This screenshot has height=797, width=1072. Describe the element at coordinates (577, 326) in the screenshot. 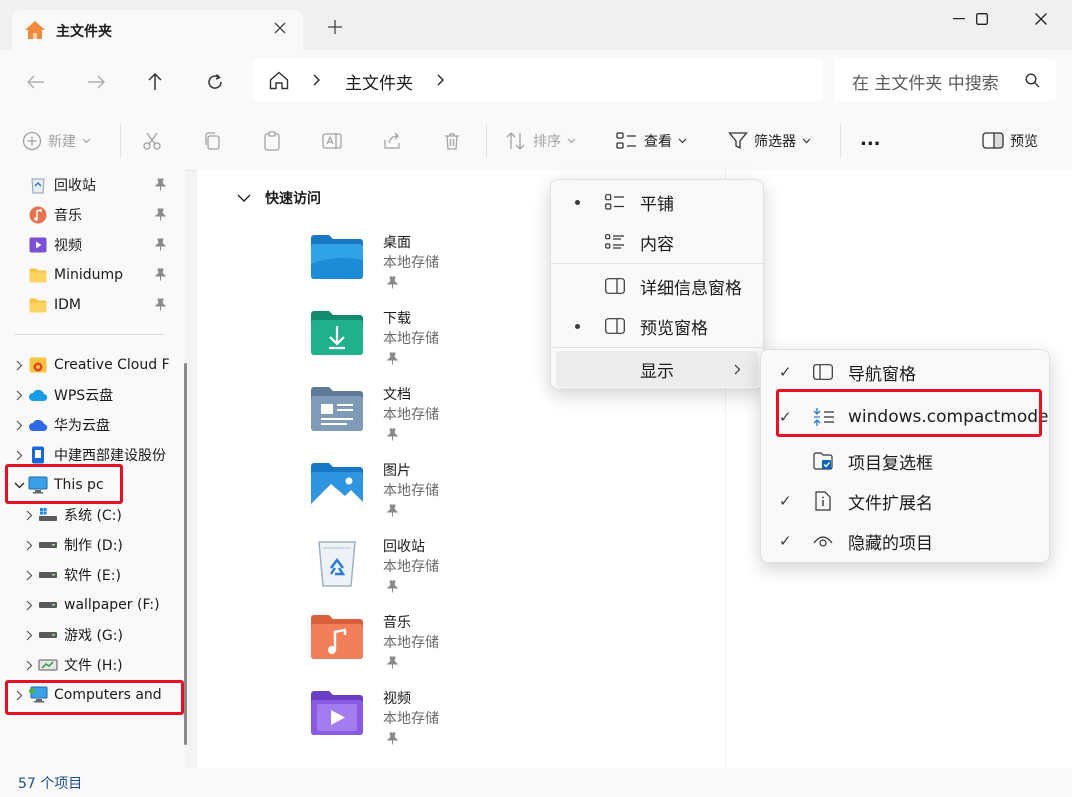

I see `selected-dot-icon` at that location.